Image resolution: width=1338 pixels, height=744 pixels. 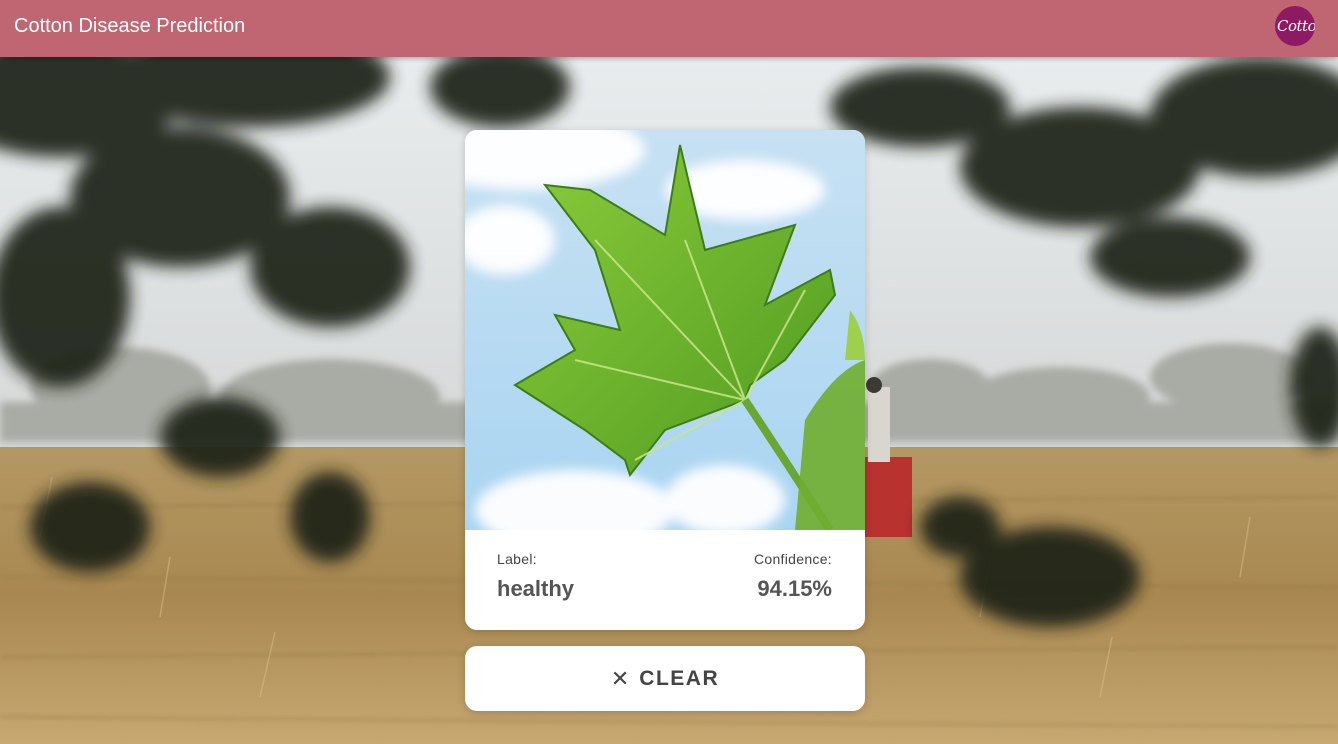 I want to click on label-caption: Label:, so click(x=517, y=559).